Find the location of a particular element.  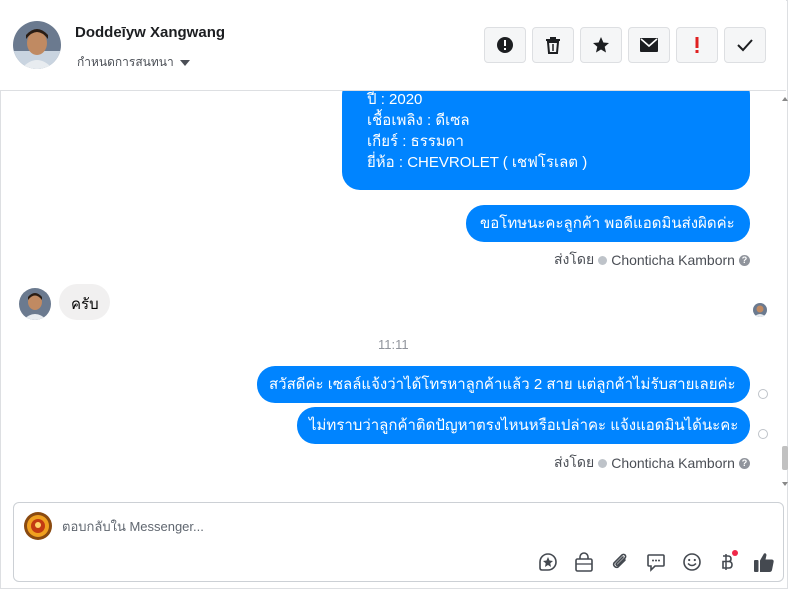

delete-button is located at coordinates (553, 45).